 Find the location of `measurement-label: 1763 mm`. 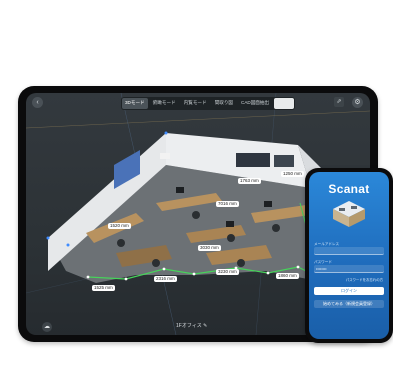

measurement-label: 1763 mm is located at coordinates (249, 181).